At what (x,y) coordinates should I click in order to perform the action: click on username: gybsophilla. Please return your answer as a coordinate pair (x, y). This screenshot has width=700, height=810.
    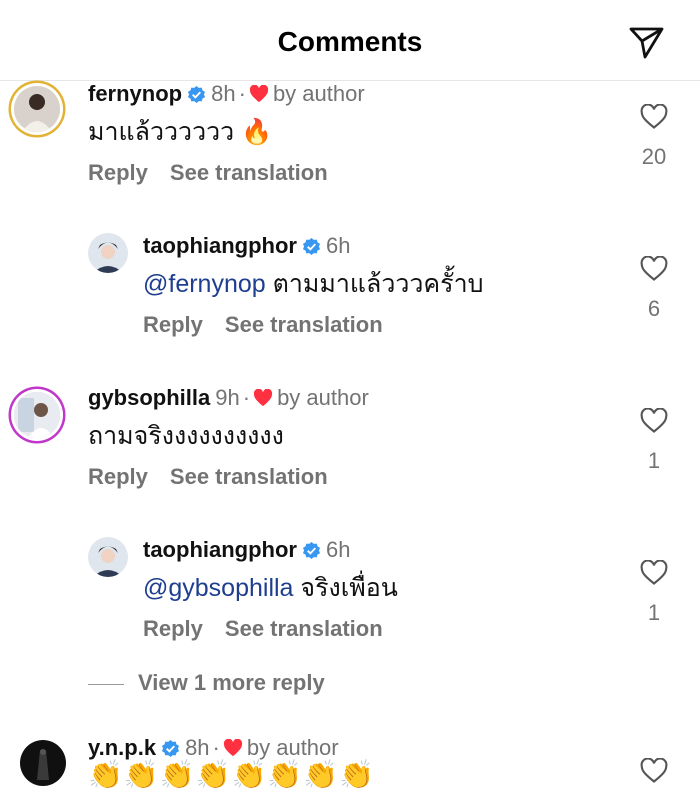
    Looking at the image, I should click on (149, 397).